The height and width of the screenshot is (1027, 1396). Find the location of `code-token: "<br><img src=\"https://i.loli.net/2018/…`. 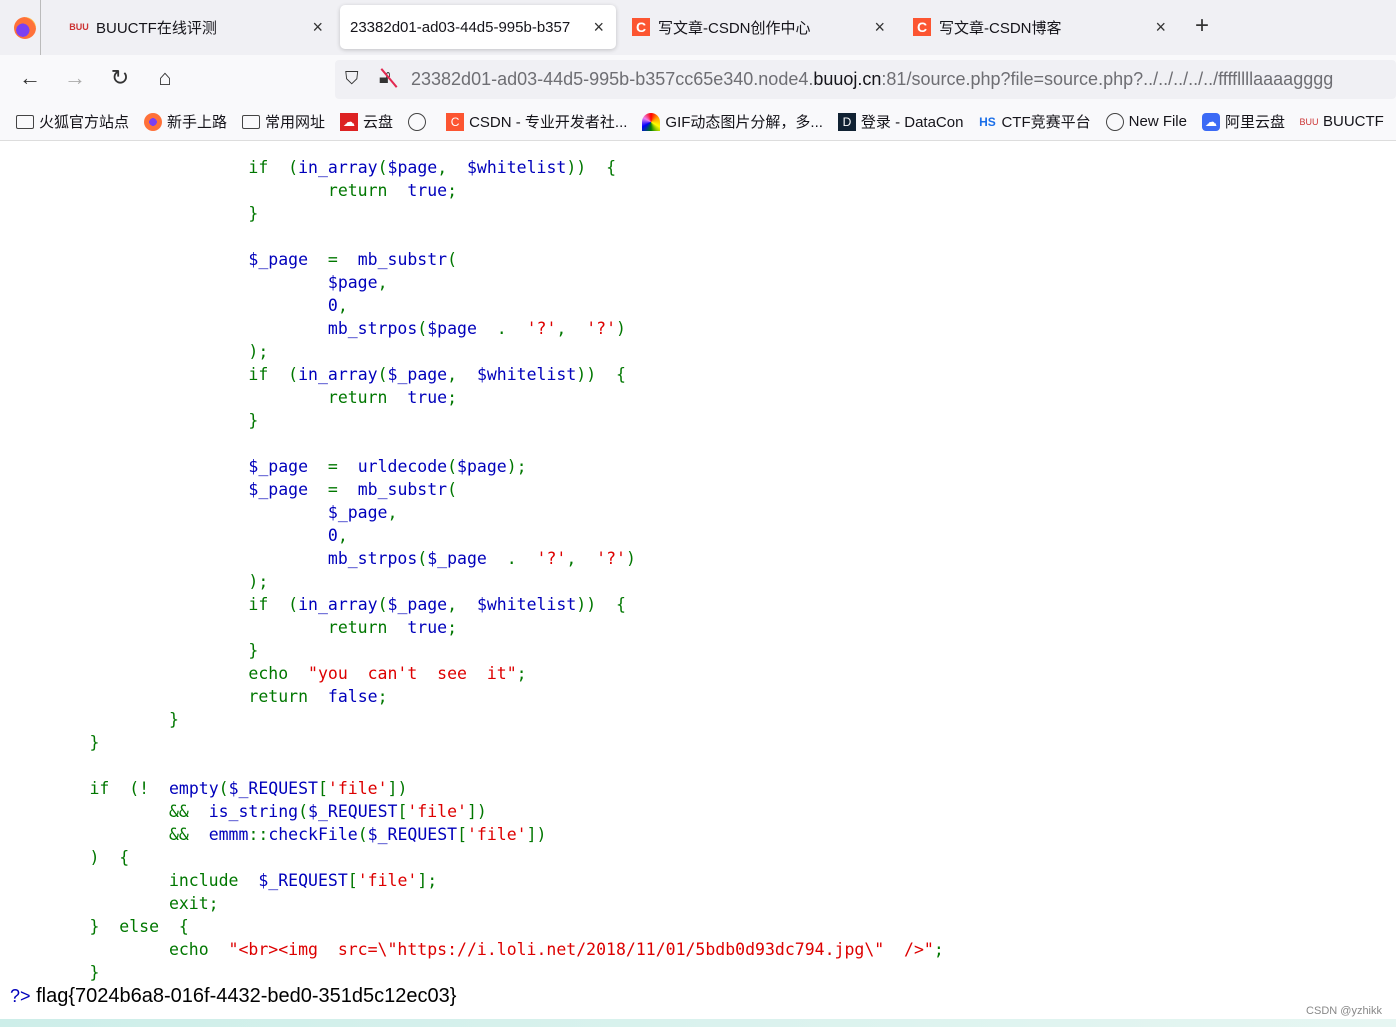

code-token: "<br><img src=\"https://i.loli.net/2018/… is located at coordinates (581, 949).